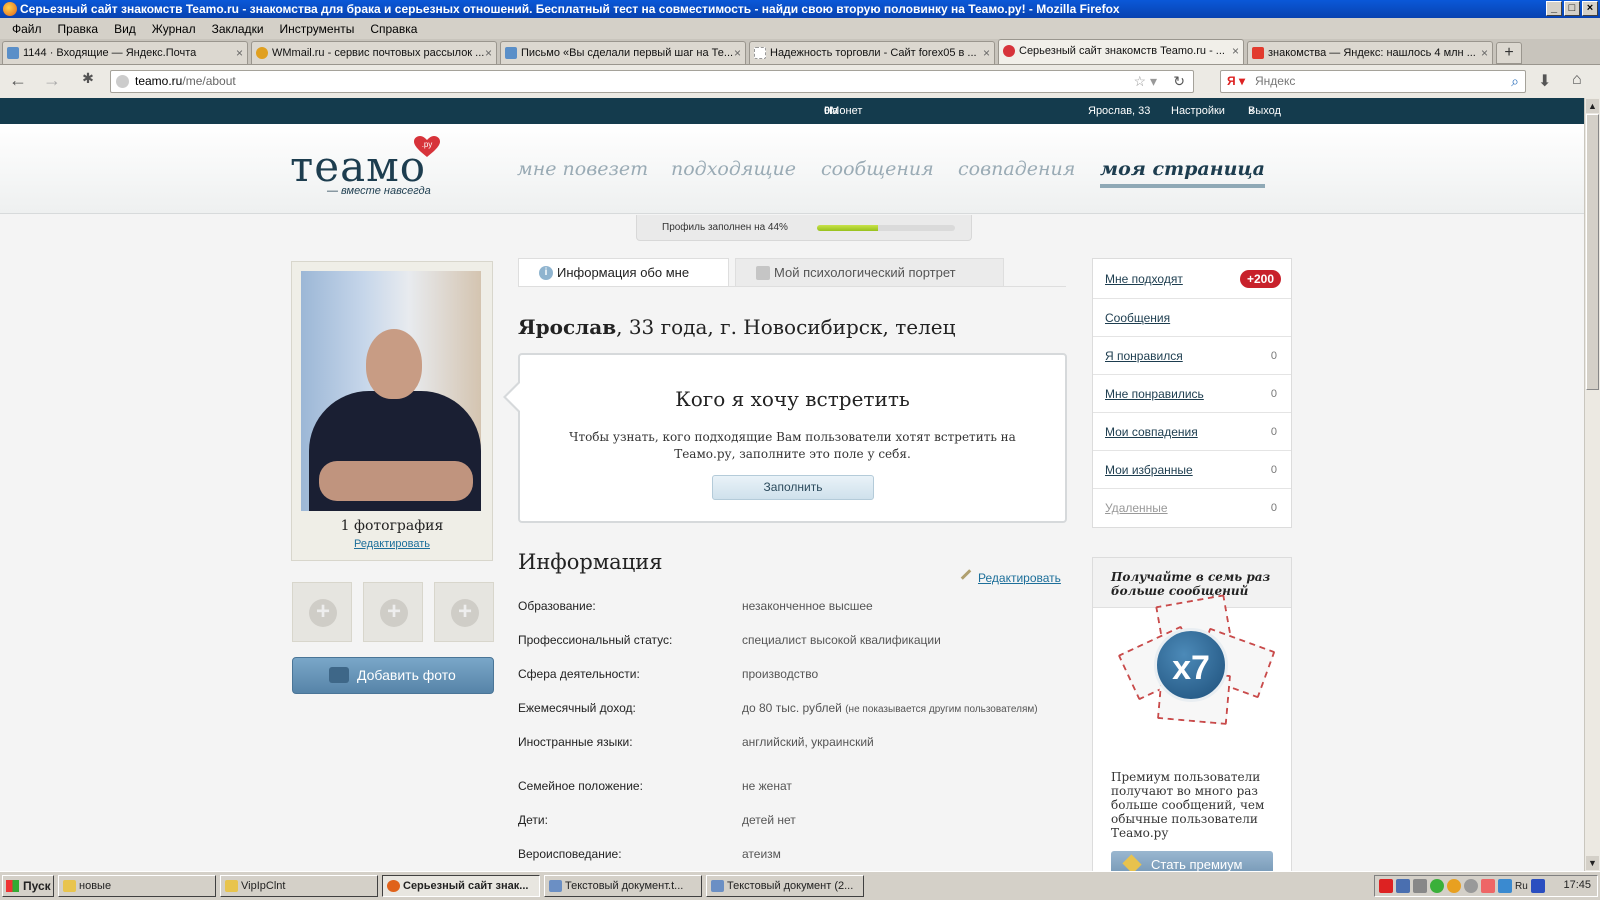  I want to click on network-icon, so click(1403, 886).